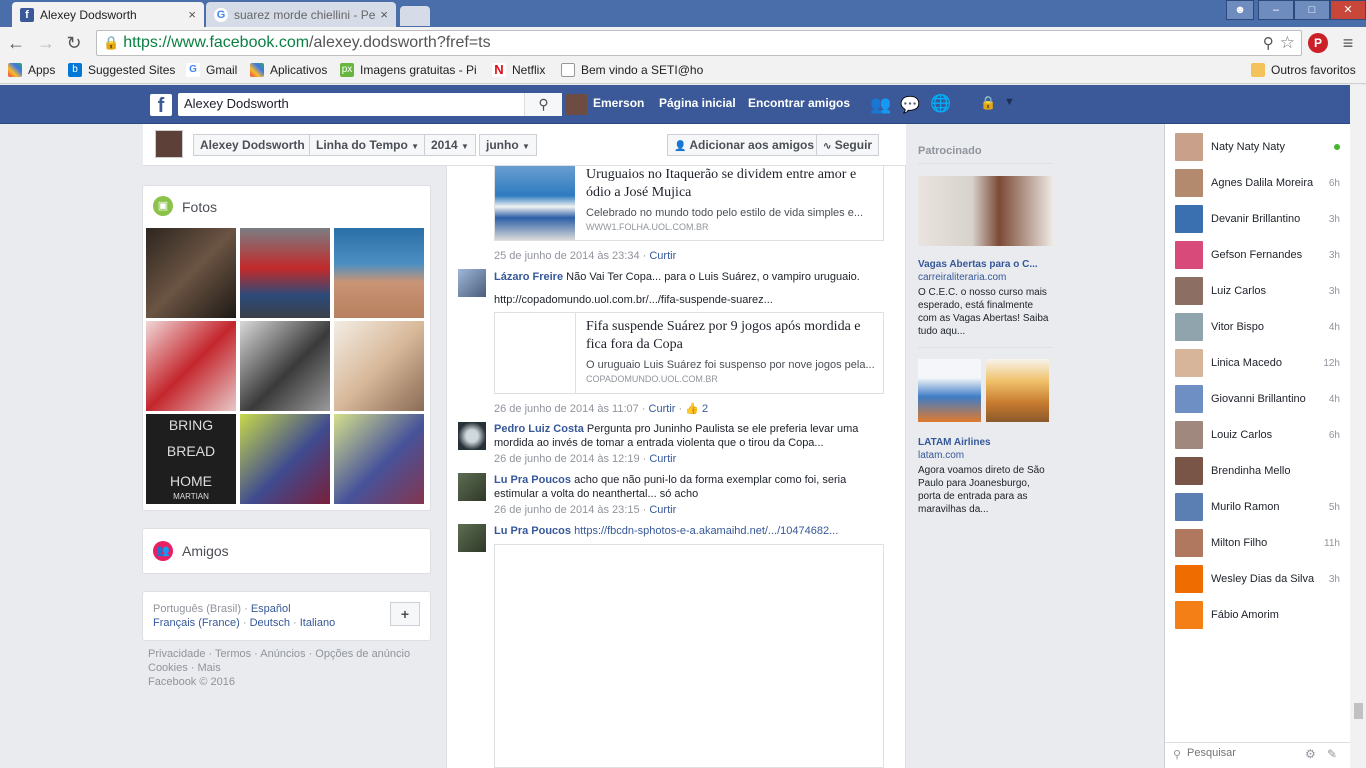  I want to click on scrollbar-thumb, so click(1358, 711).